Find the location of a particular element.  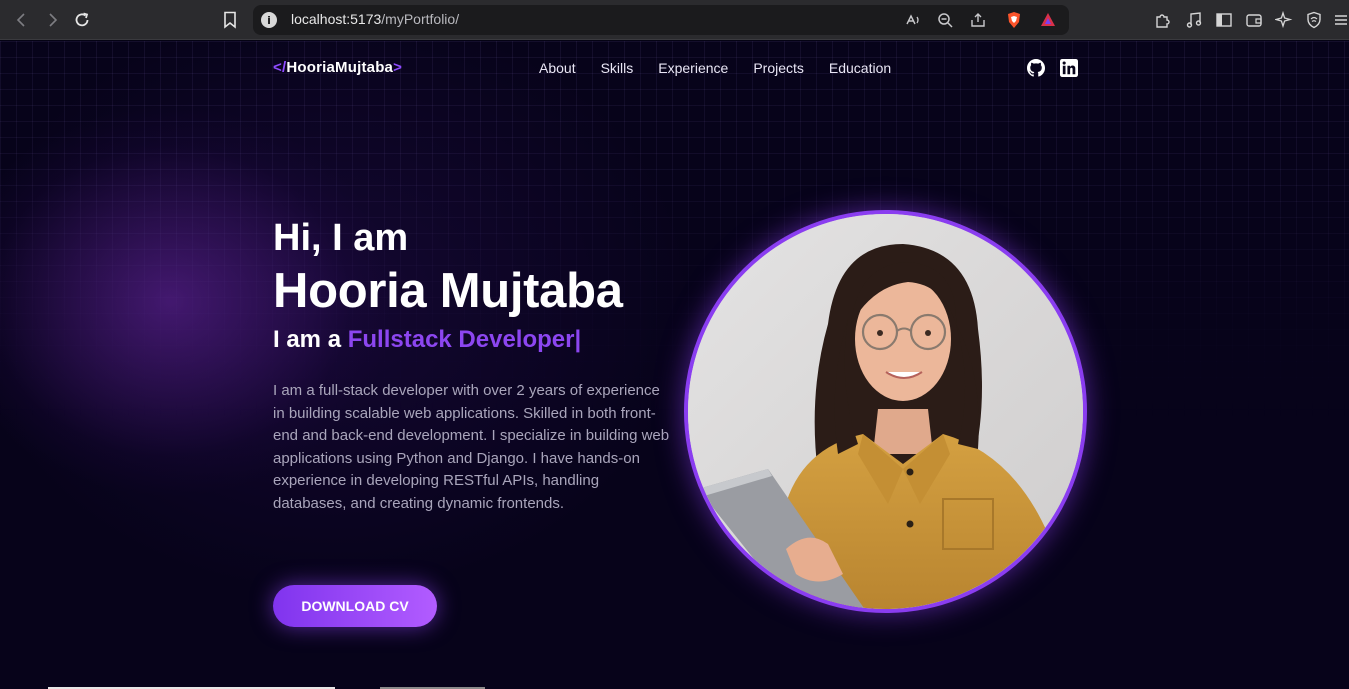

download-cv-button: DOWNLOAD CV is located at coordinates (355, 606).